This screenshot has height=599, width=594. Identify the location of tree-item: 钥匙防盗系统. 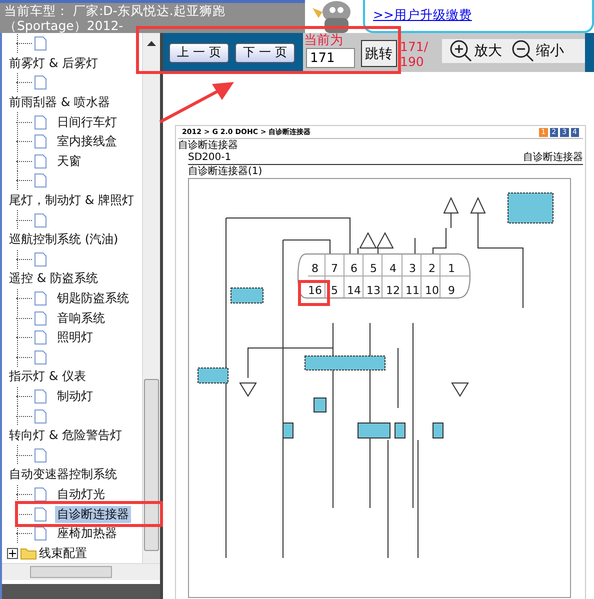
(93, 299).